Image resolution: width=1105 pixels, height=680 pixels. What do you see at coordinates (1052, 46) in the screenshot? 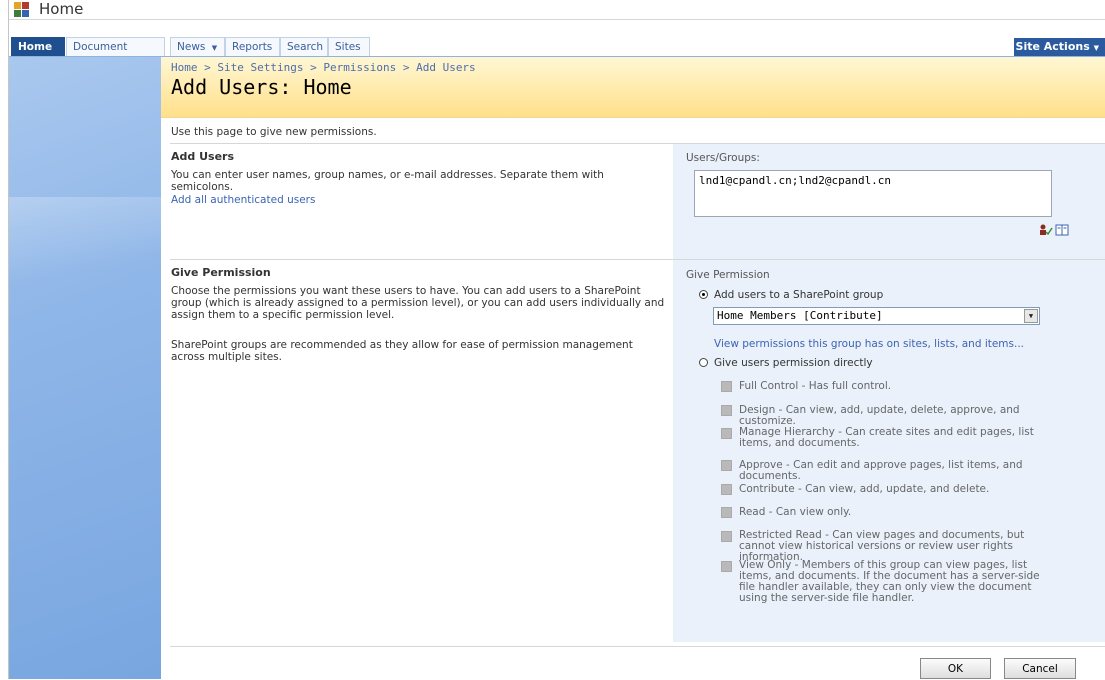
I see `site-actions-label: Site Actions` at bounding box center [1052, 46].